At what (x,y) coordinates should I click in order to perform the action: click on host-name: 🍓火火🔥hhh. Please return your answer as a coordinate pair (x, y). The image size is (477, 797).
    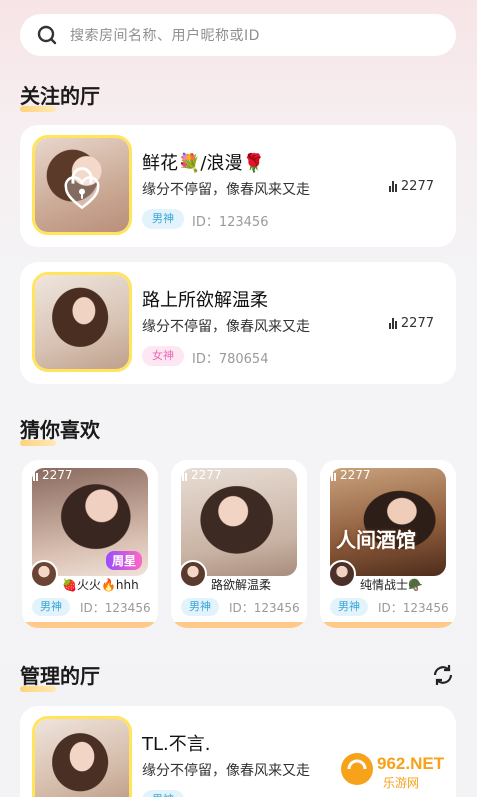
    Looking at the image, I should click on (100, 585).